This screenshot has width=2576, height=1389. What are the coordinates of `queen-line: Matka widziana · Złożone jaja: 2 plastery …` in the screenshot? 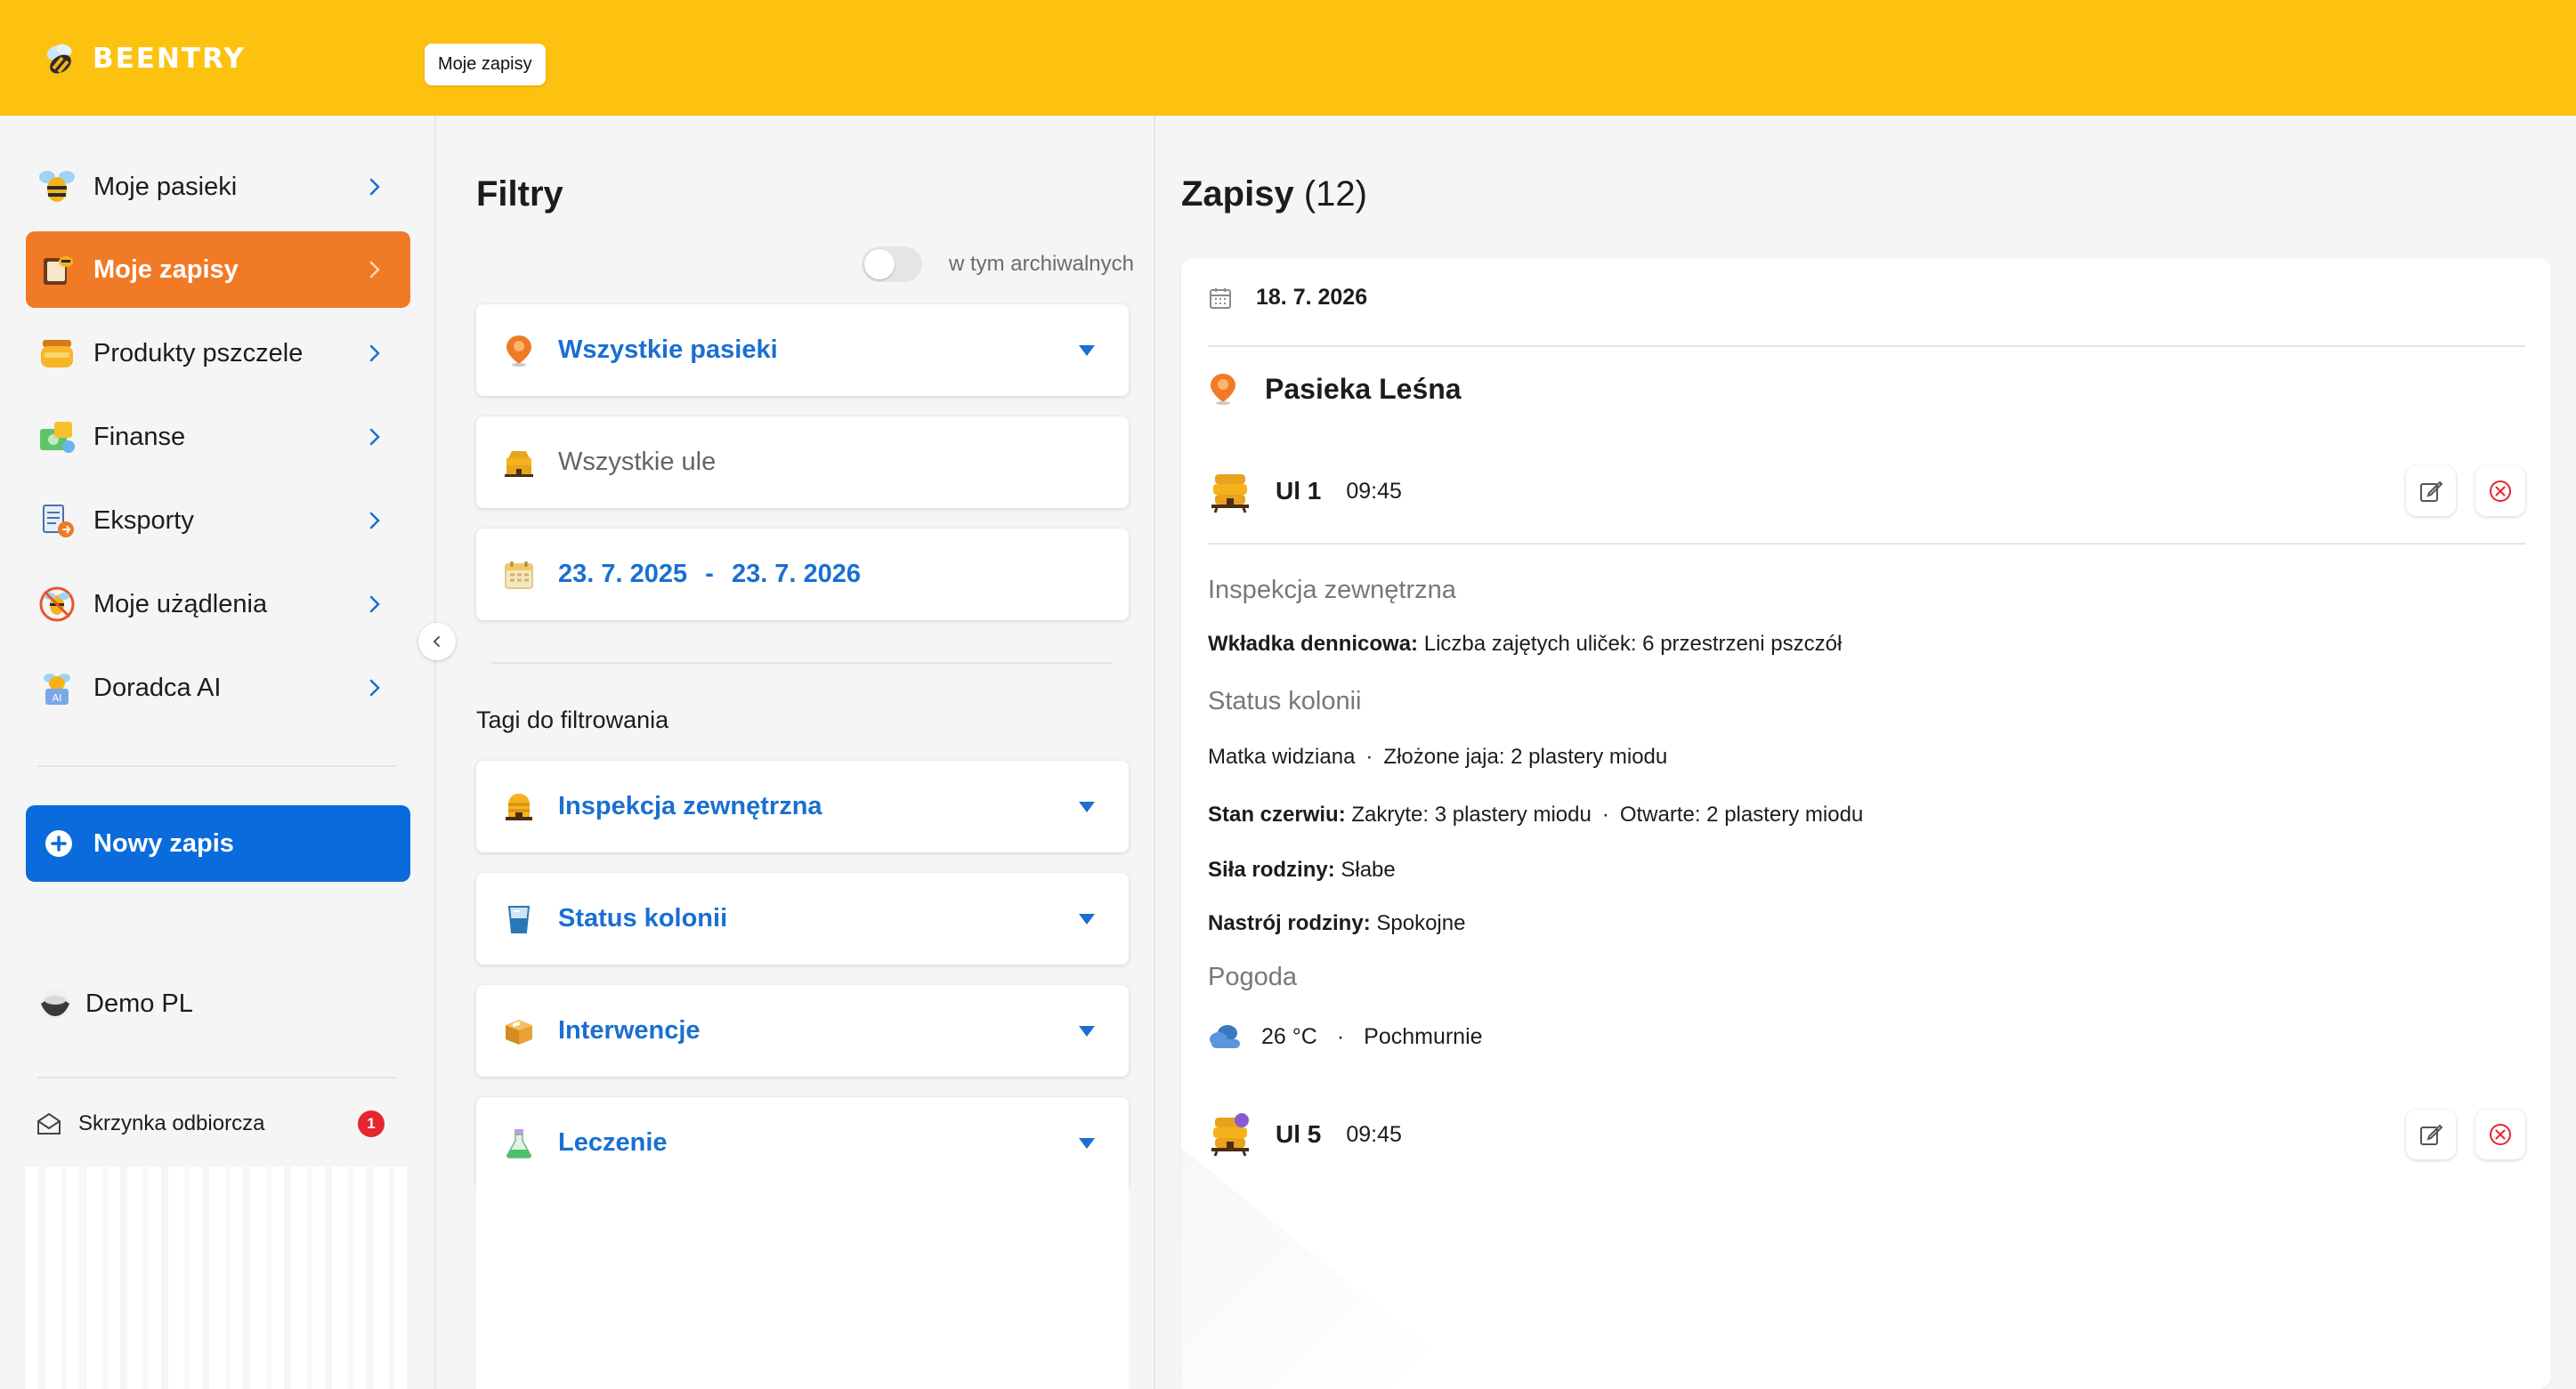 It's located at (1437, 757).